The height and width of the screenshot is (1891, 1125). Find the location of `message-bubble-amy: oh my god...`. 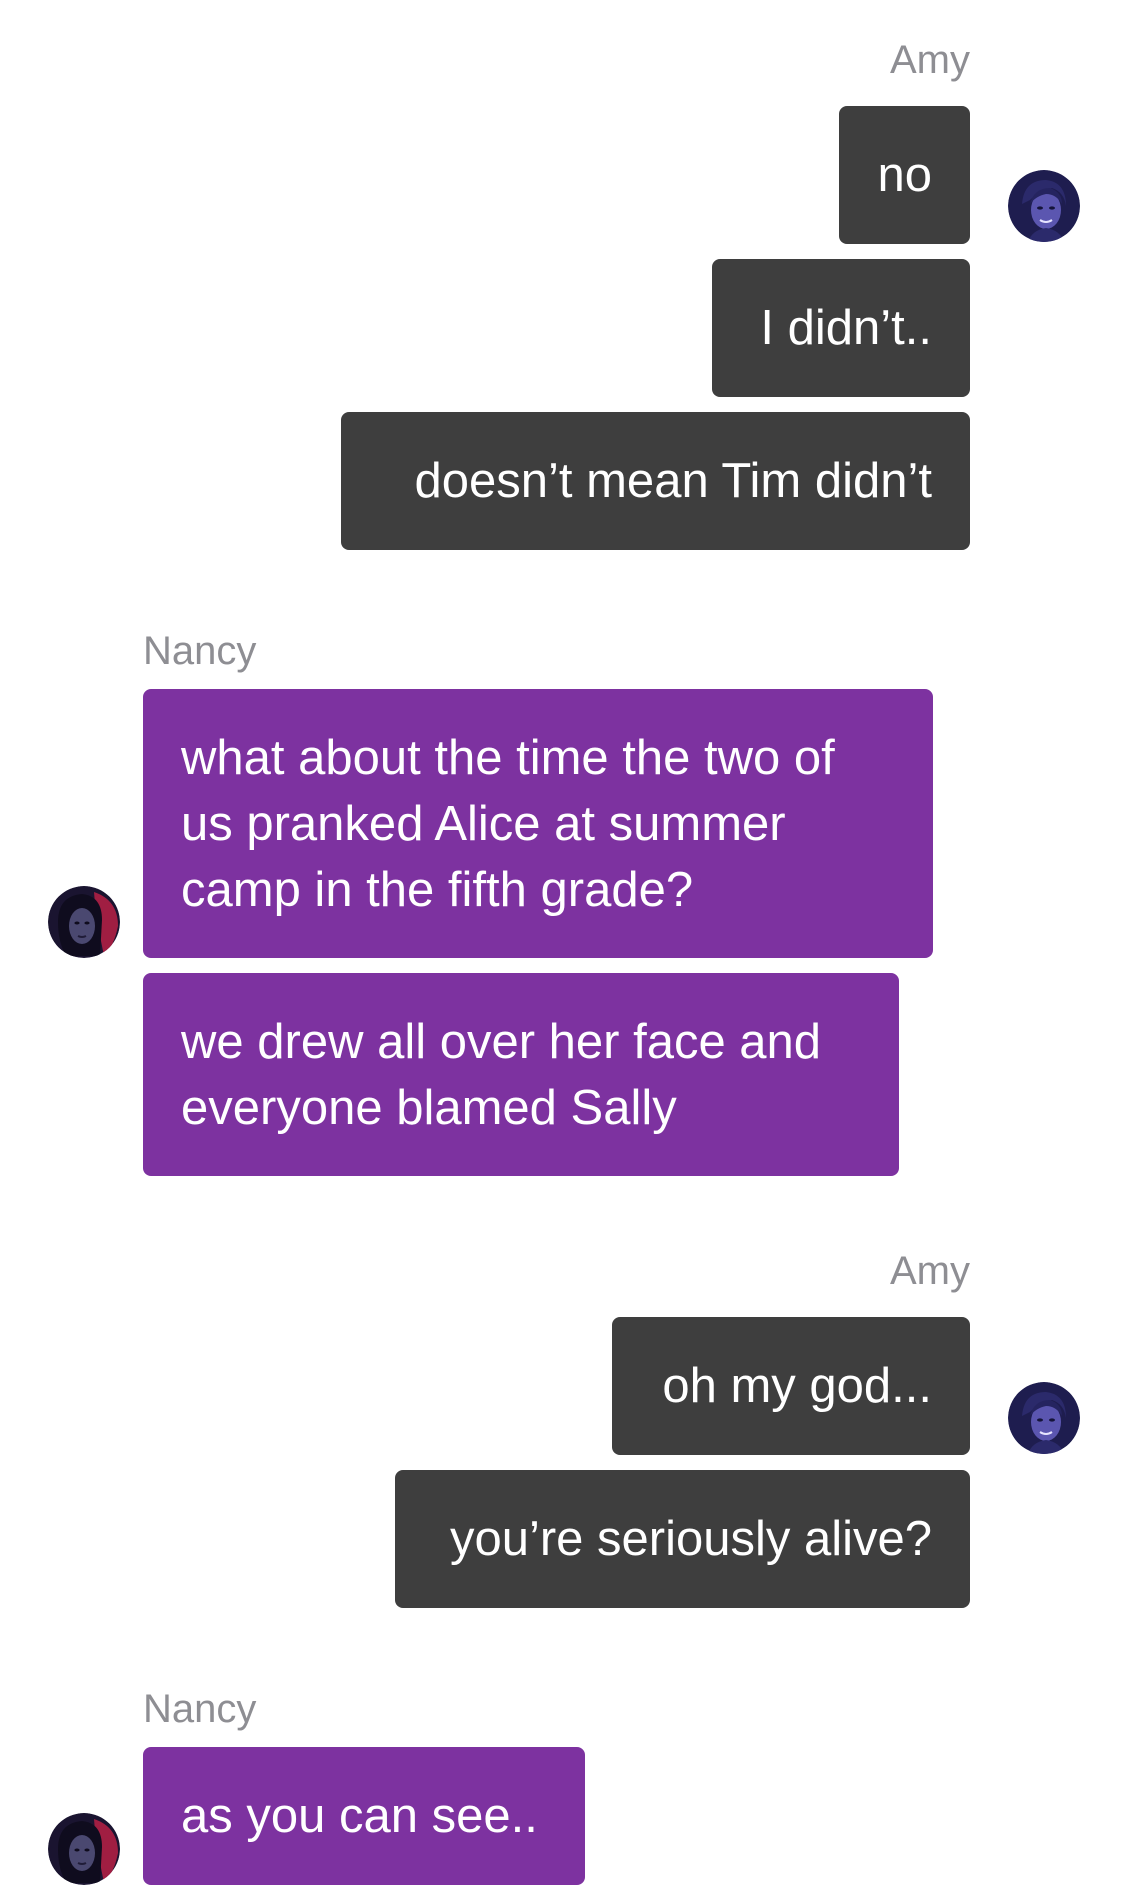

message-bubble-amy: oh my god... is located at coordinates (791, 1386).